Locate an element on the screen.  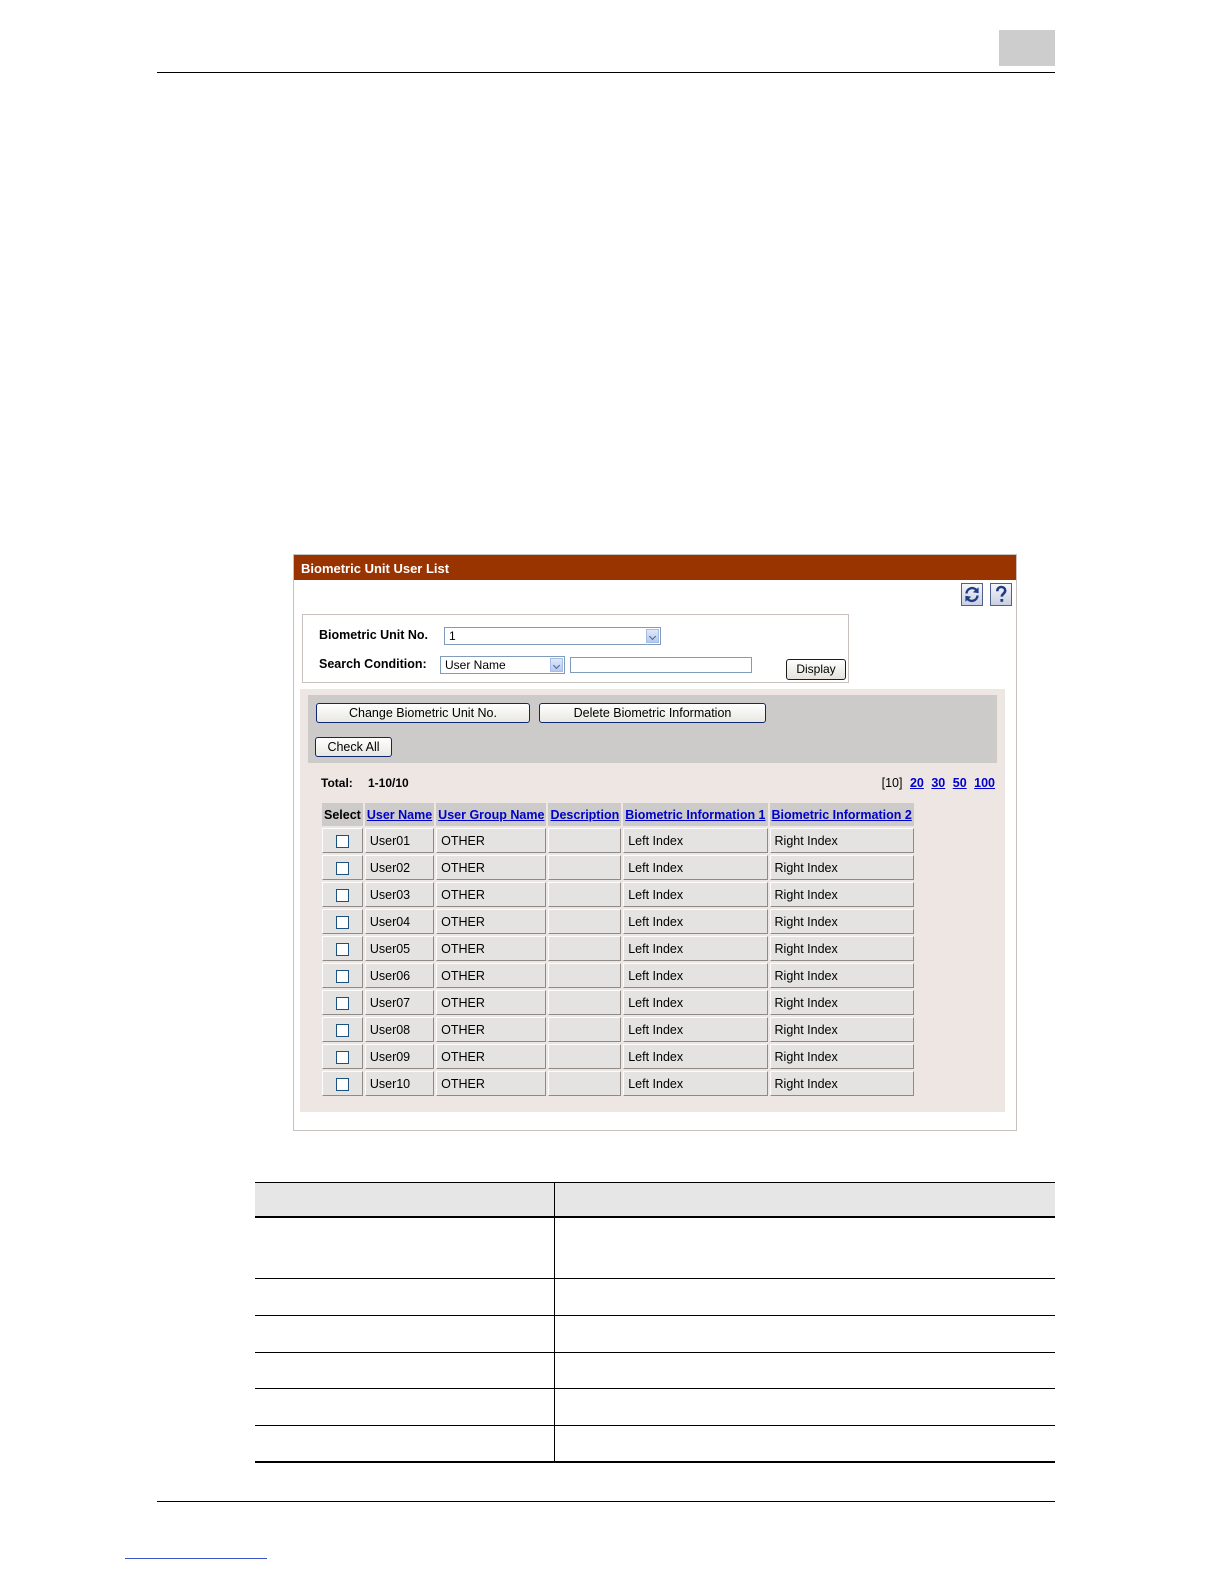
table-row: User06 OTHER Left Index Right Index is located at coordinates (618, 975).